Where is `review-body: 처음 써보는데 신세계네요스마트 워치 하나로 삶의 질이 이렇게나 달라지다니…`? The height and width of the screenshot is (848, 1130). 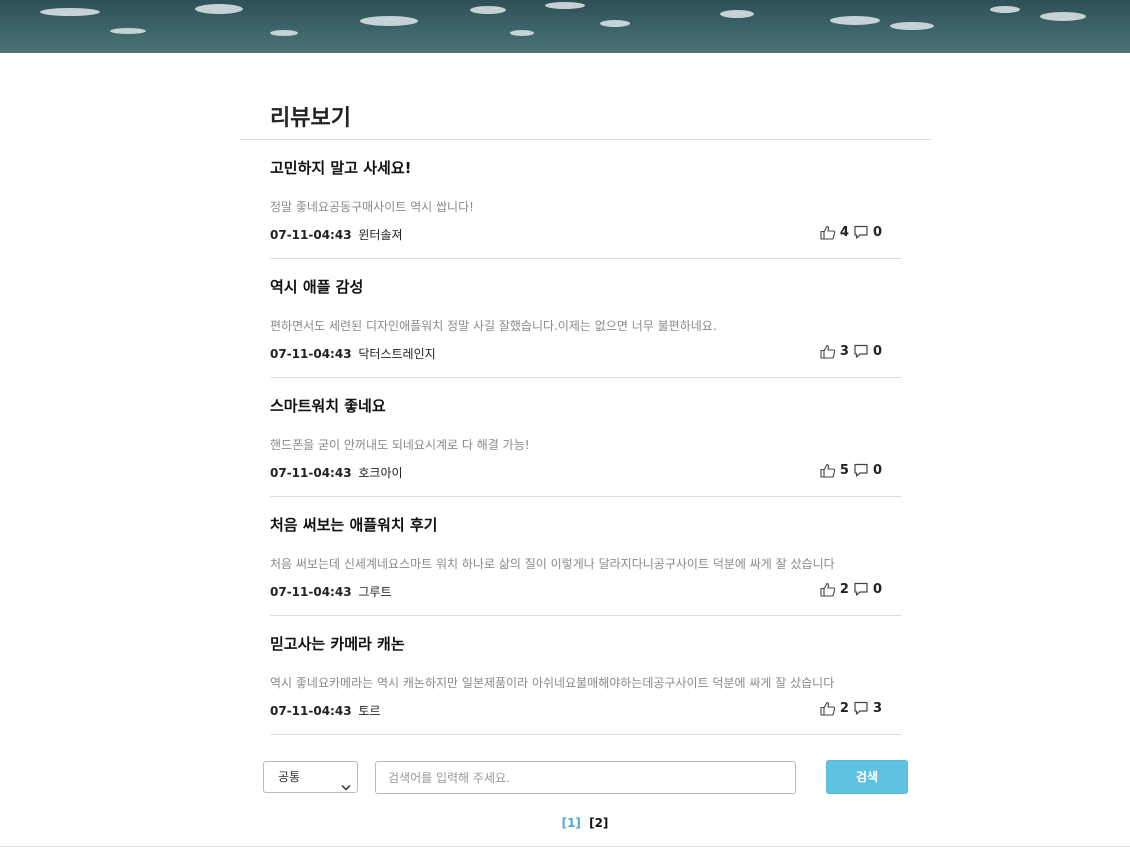 review-body: 처음 써보는데 신세계네요스마트 워치 하나로 삶의 질이 이렇게나 달라지다니… is located at coordinates (552, 564).